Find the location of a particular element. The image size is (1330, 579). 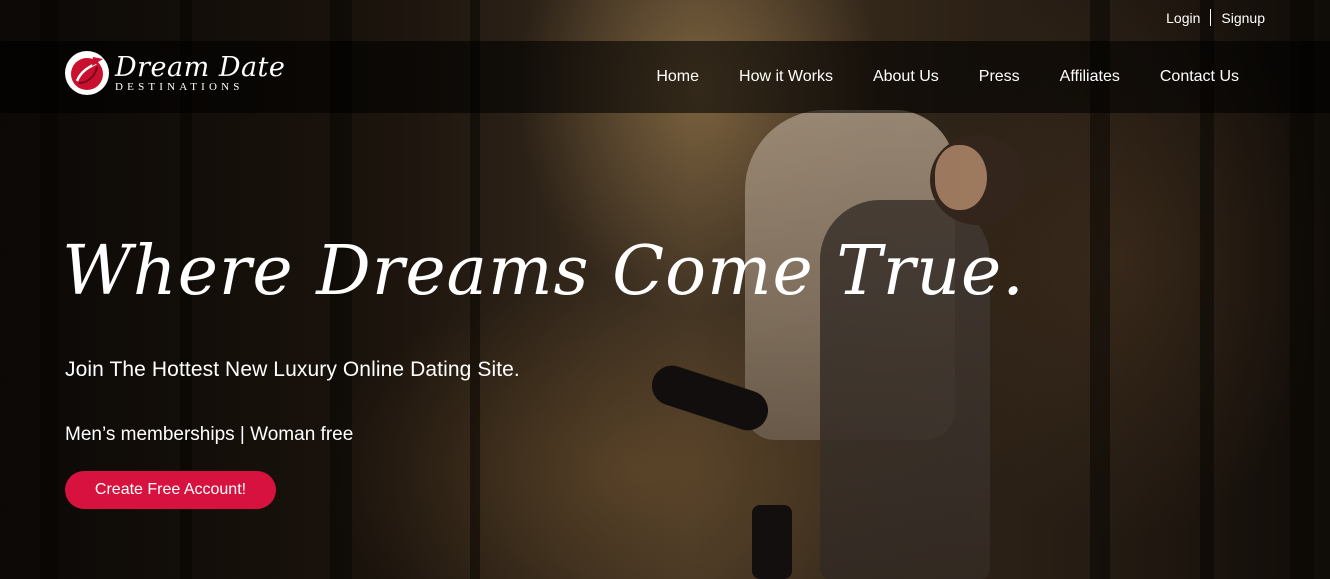

airplane-heart-logo-icon is located at coordinates (87, 73).